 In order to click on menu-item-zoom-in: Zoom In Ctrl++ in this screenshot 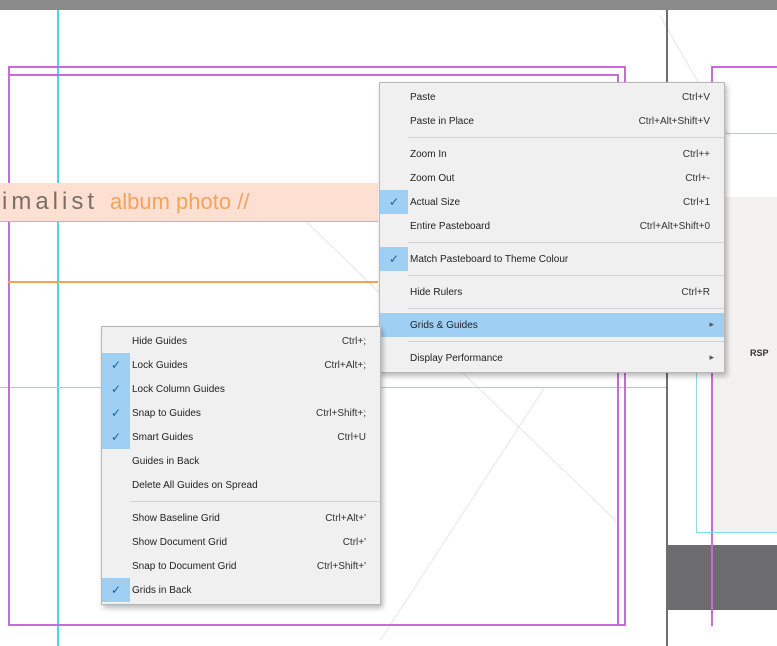, I will do `click(552, 154)`.